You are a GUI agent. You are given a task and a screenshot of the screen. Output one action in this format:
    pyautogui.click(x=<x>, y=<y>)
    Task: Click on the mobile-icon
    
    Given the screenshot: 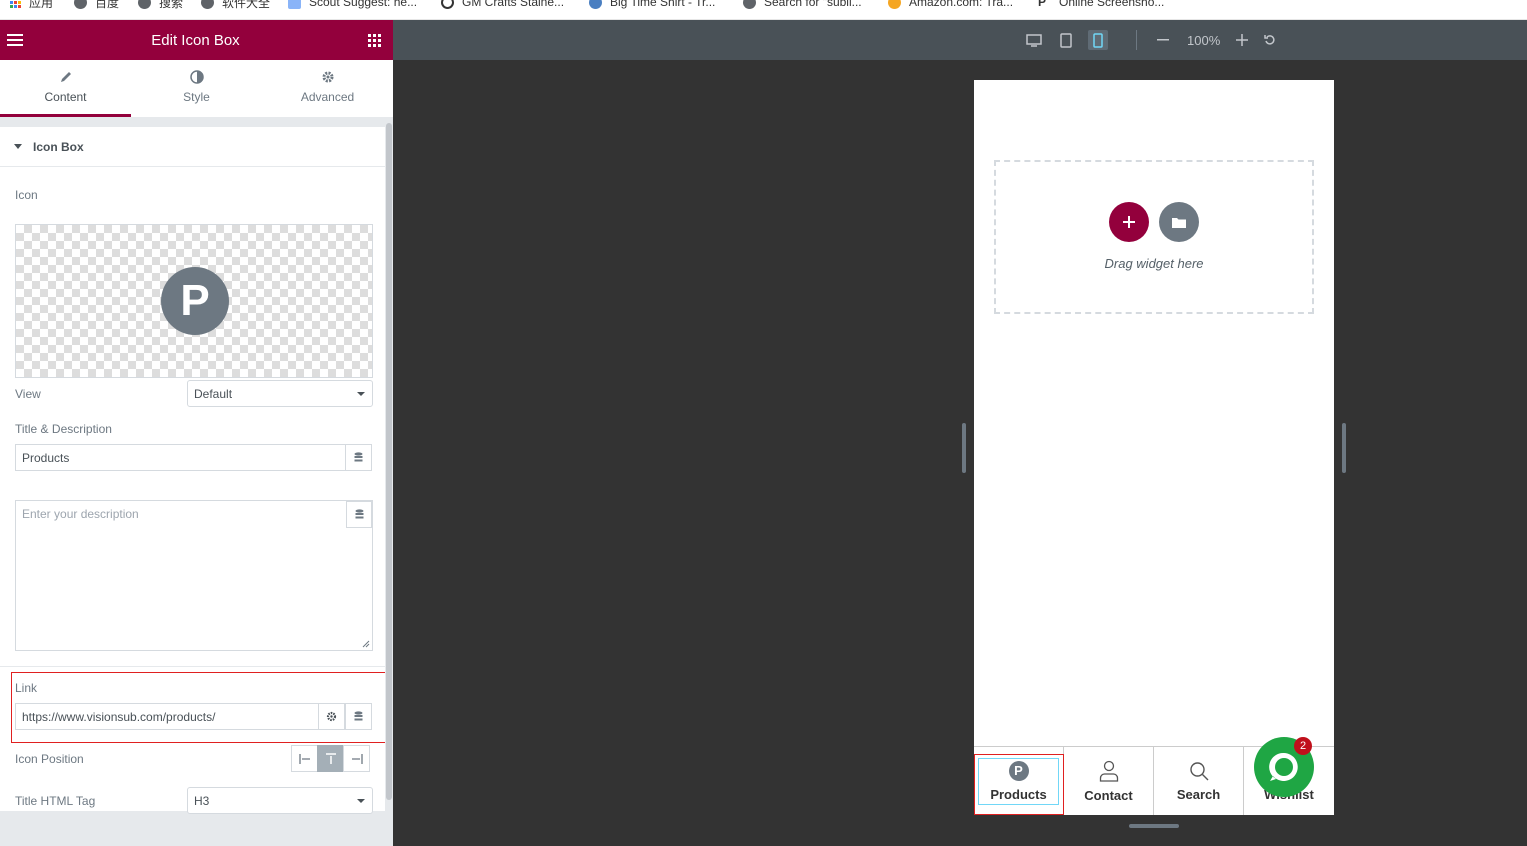 What is the action you would take?
    pyautogui.click(x=1098, y=40)
    